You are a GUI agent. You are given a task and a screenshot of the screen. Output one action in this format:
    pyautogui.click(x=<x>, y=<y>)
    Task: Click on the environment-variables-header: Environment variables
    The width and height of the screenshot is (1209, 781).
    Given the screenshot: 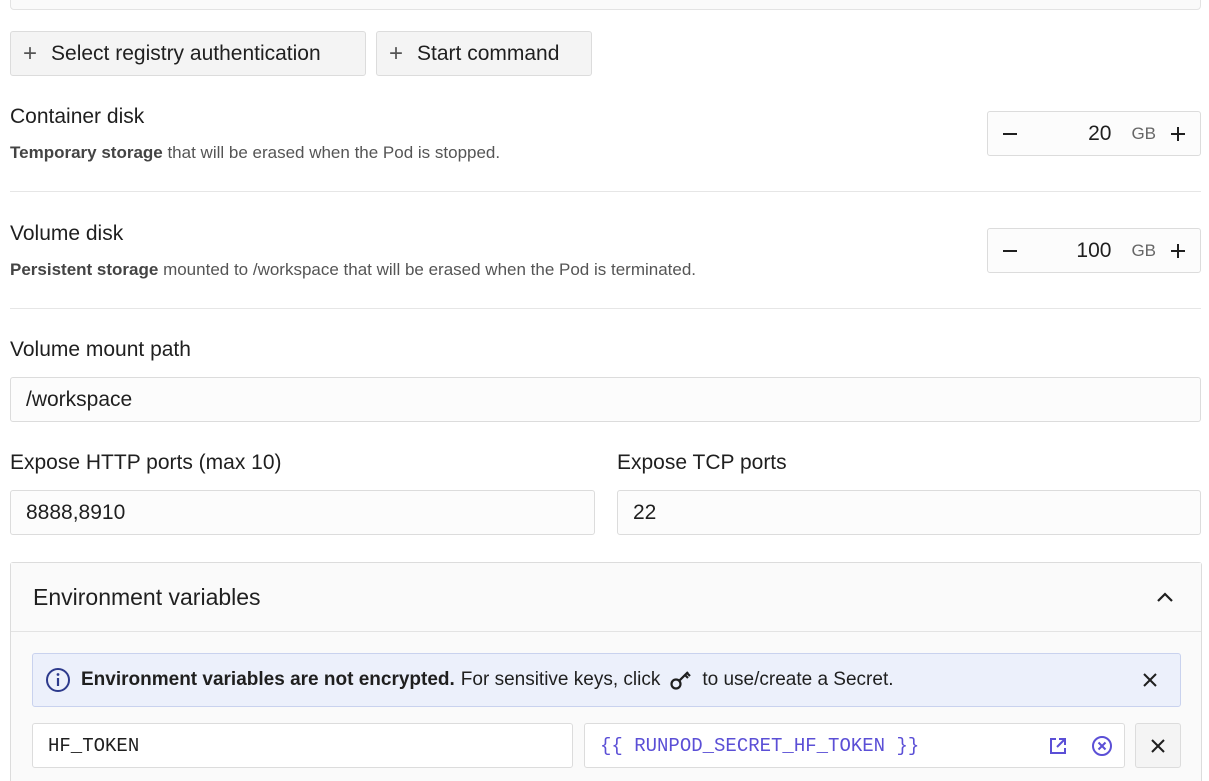 What is the action you would take?
    pyautogui.click(x=606, y=597)
    